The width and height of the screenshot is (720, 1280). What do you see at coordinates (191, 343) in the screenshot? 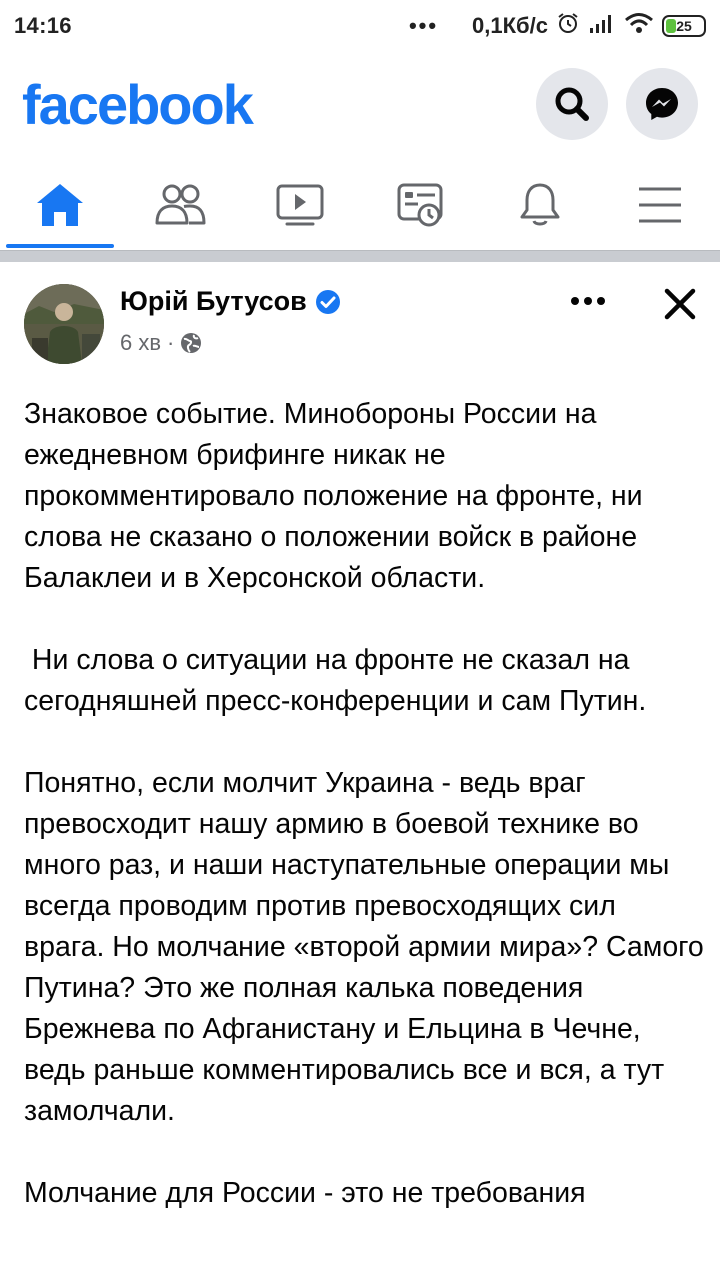
I see `globe-icon` at bounding box center [191, 343].